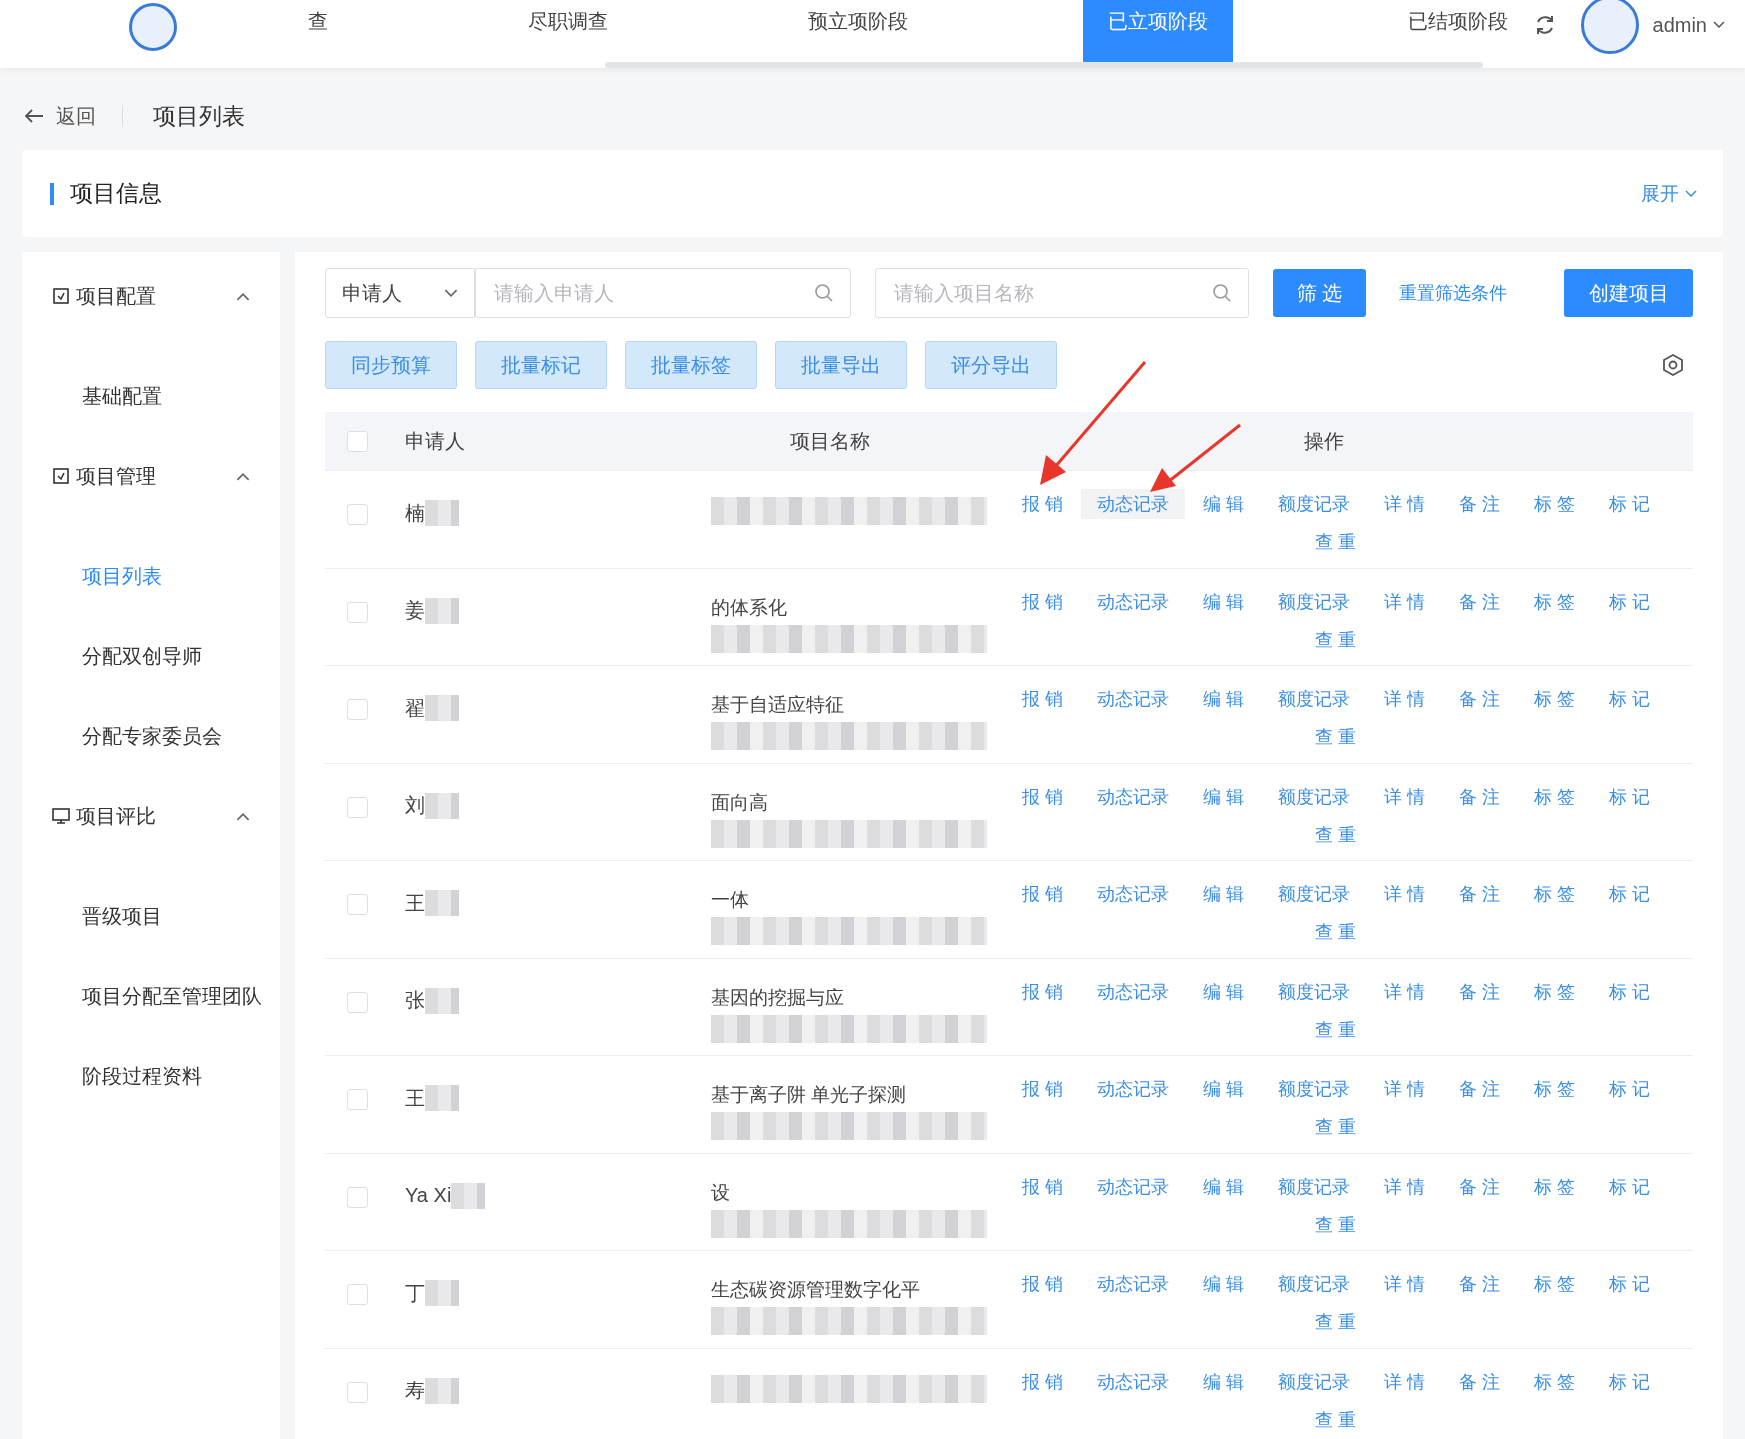 This screenshot has height=1439, width=1745. I want to click on sidebar-item: 阶段过程资料, so click(151, 1076).